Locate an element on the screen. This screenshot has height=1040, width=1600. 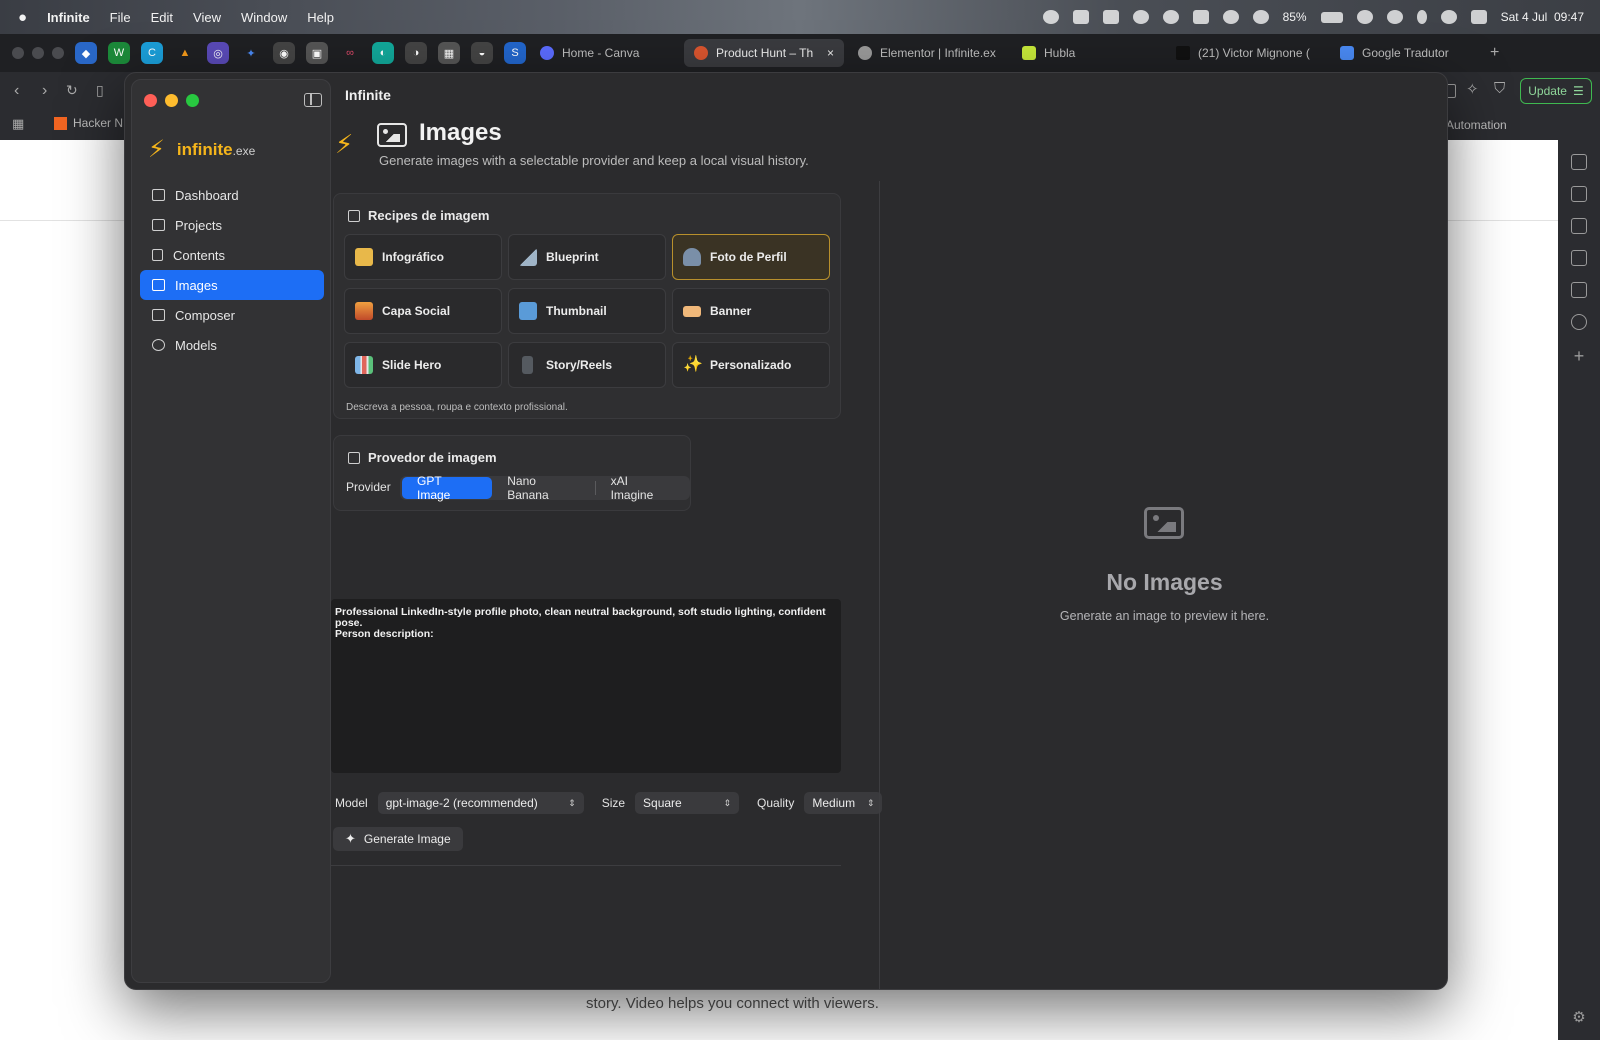
crosshair-icon is located at coordinates (1140, 17).